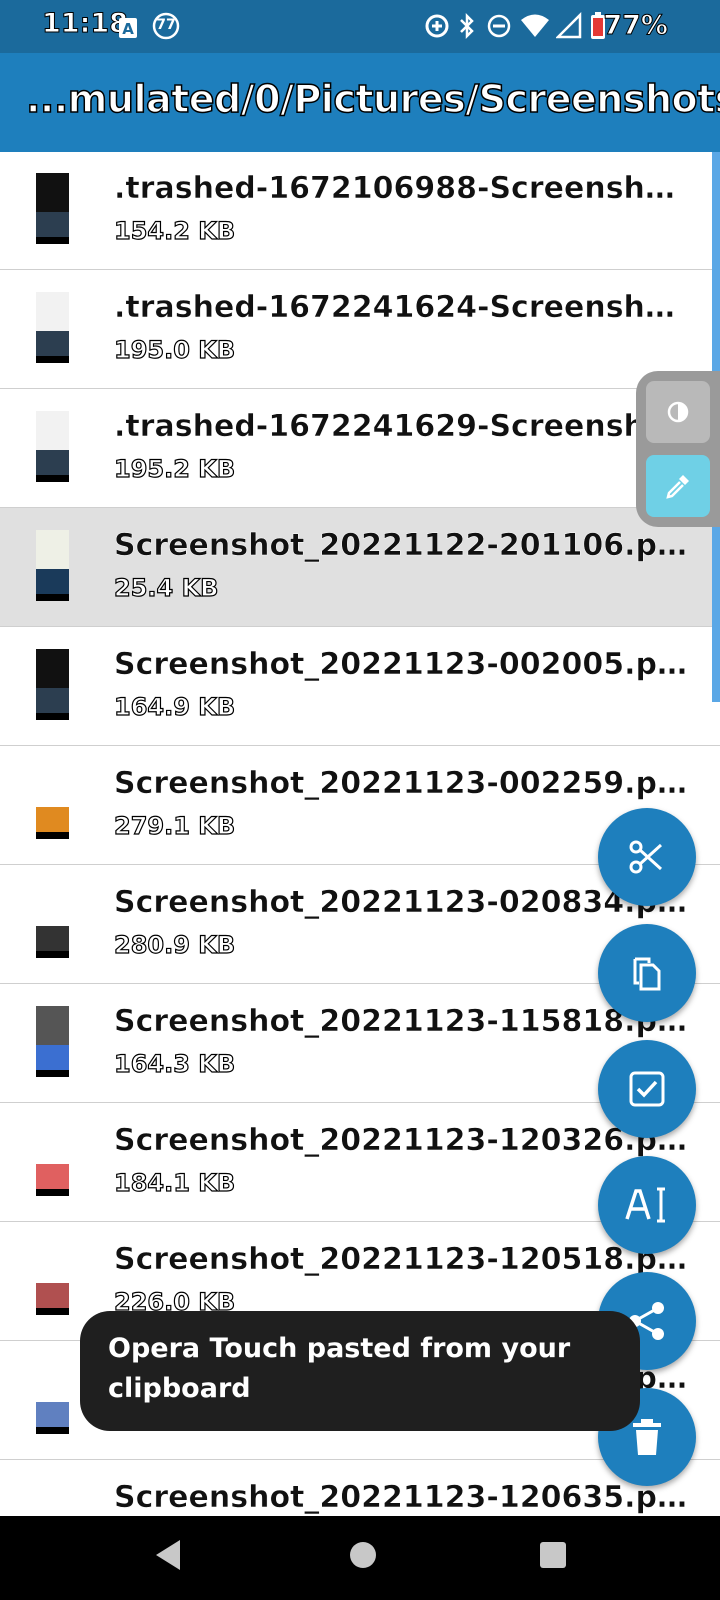 The height and width of the screenshot is (1600, 720). What do you see at coordinates (499, 26) in the screenshot?
I see `do-not-disturb-icon` at bounding box center [499, 26].